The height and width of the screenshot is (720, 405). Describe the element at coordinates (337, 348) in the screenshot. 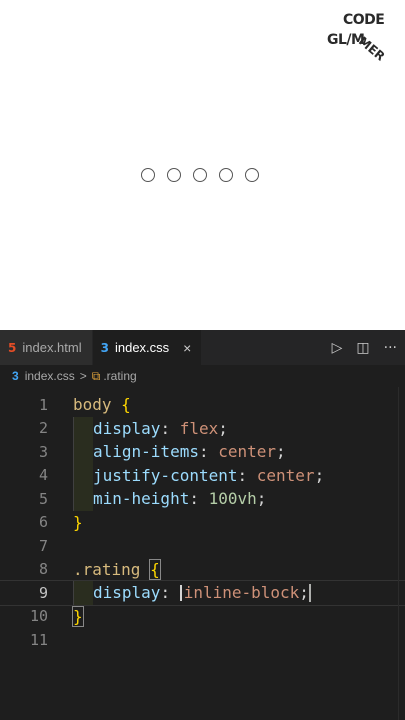

I see `run-icon: ▷` at that location.